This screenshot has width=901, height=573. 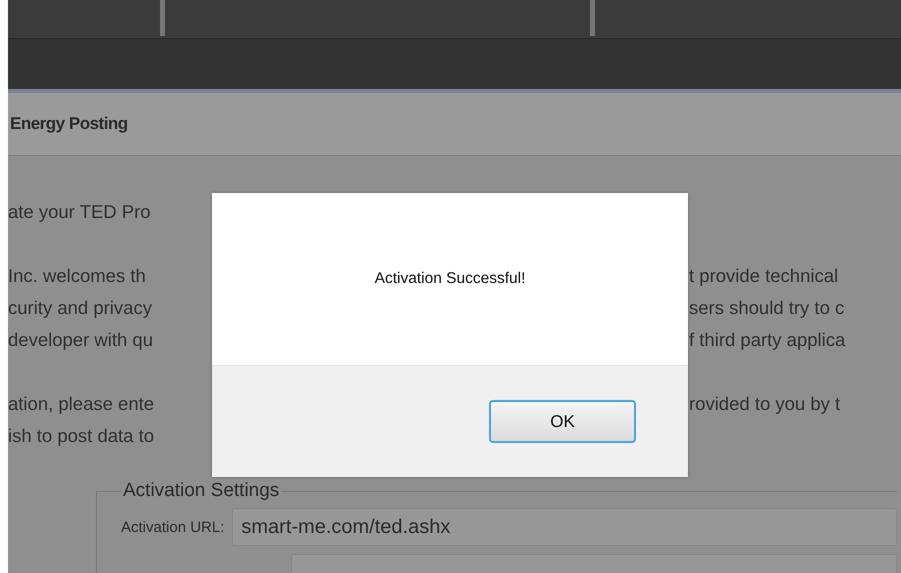 What do you see at coordinates (77, 275) in the screenshot?
I see `body-text: Inc. welcomes th` at bounding box center [77, 275].